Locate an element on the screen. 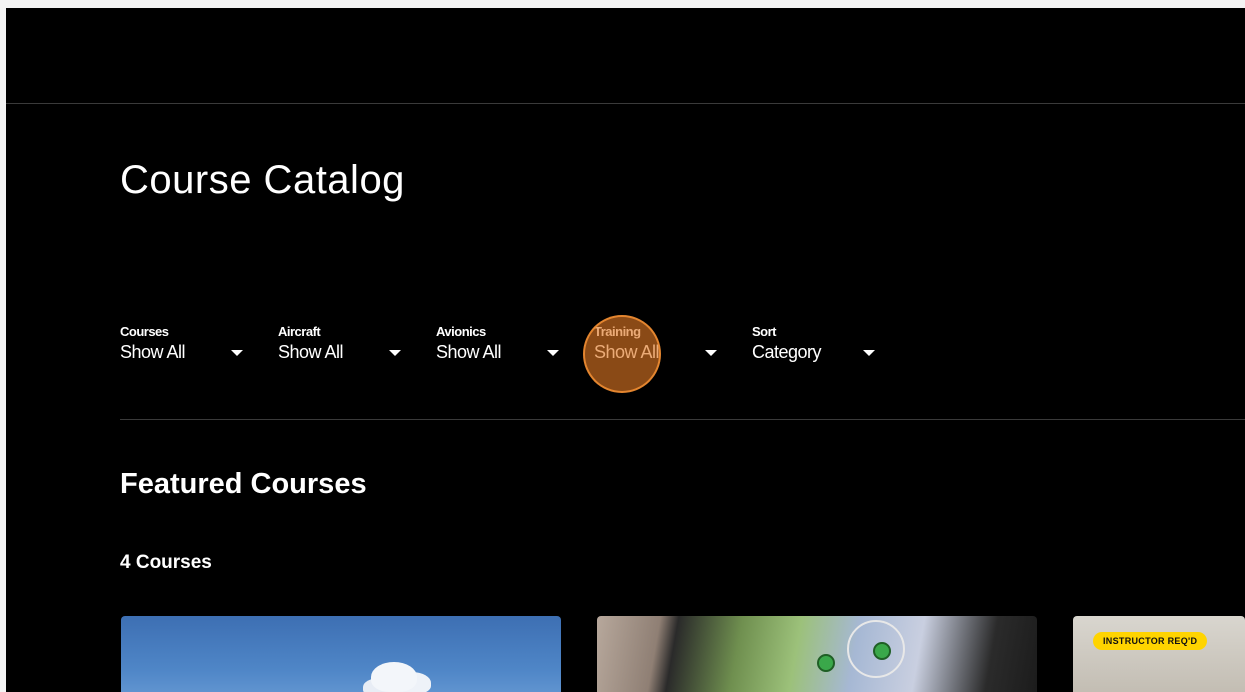 This screenshot has width=1245, height=692. filter-aircraft-value: Show All is located at coordinates (333, 352).